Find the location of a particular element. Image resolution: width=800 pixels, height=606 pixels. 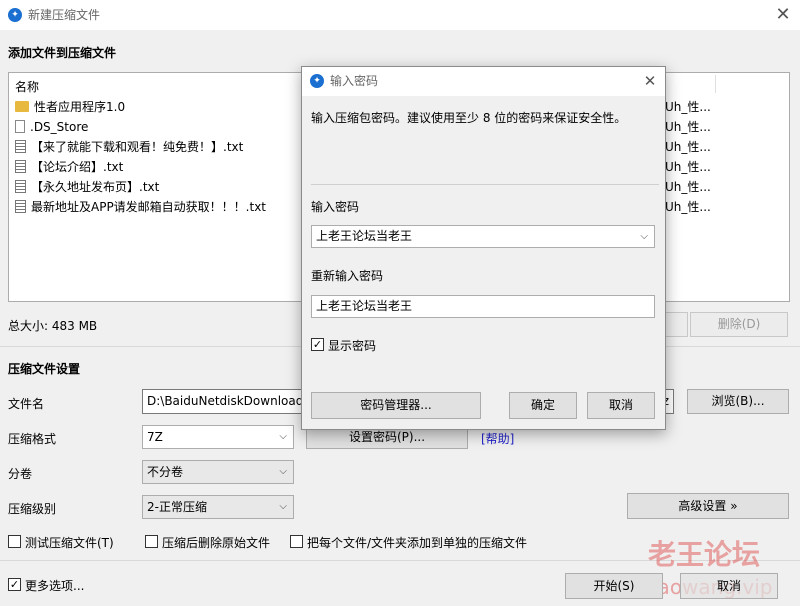

level-label: 压缩级别 is located at coordinates (32, 509).